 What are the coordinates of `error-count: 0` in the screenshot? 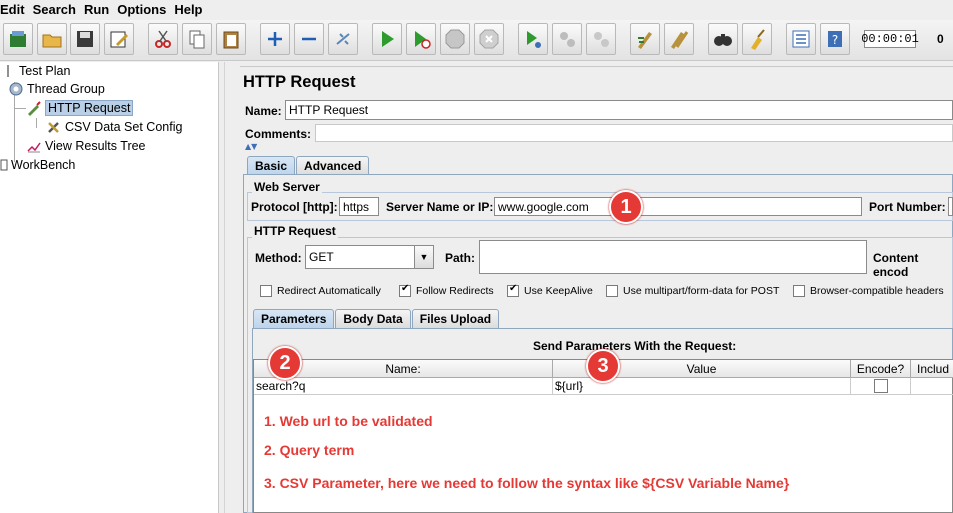 It's located at (940, 39).